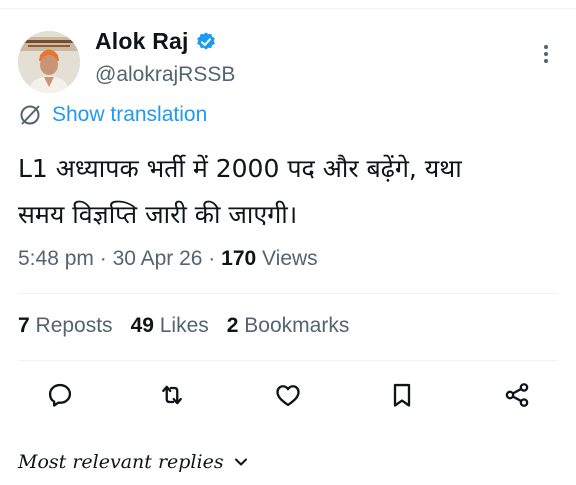 This screenshot has height=485, width=576. What do you see at coordinates (288, 293) in the screenshot?
I see `meta-divider` at bounding box center [288, 293].